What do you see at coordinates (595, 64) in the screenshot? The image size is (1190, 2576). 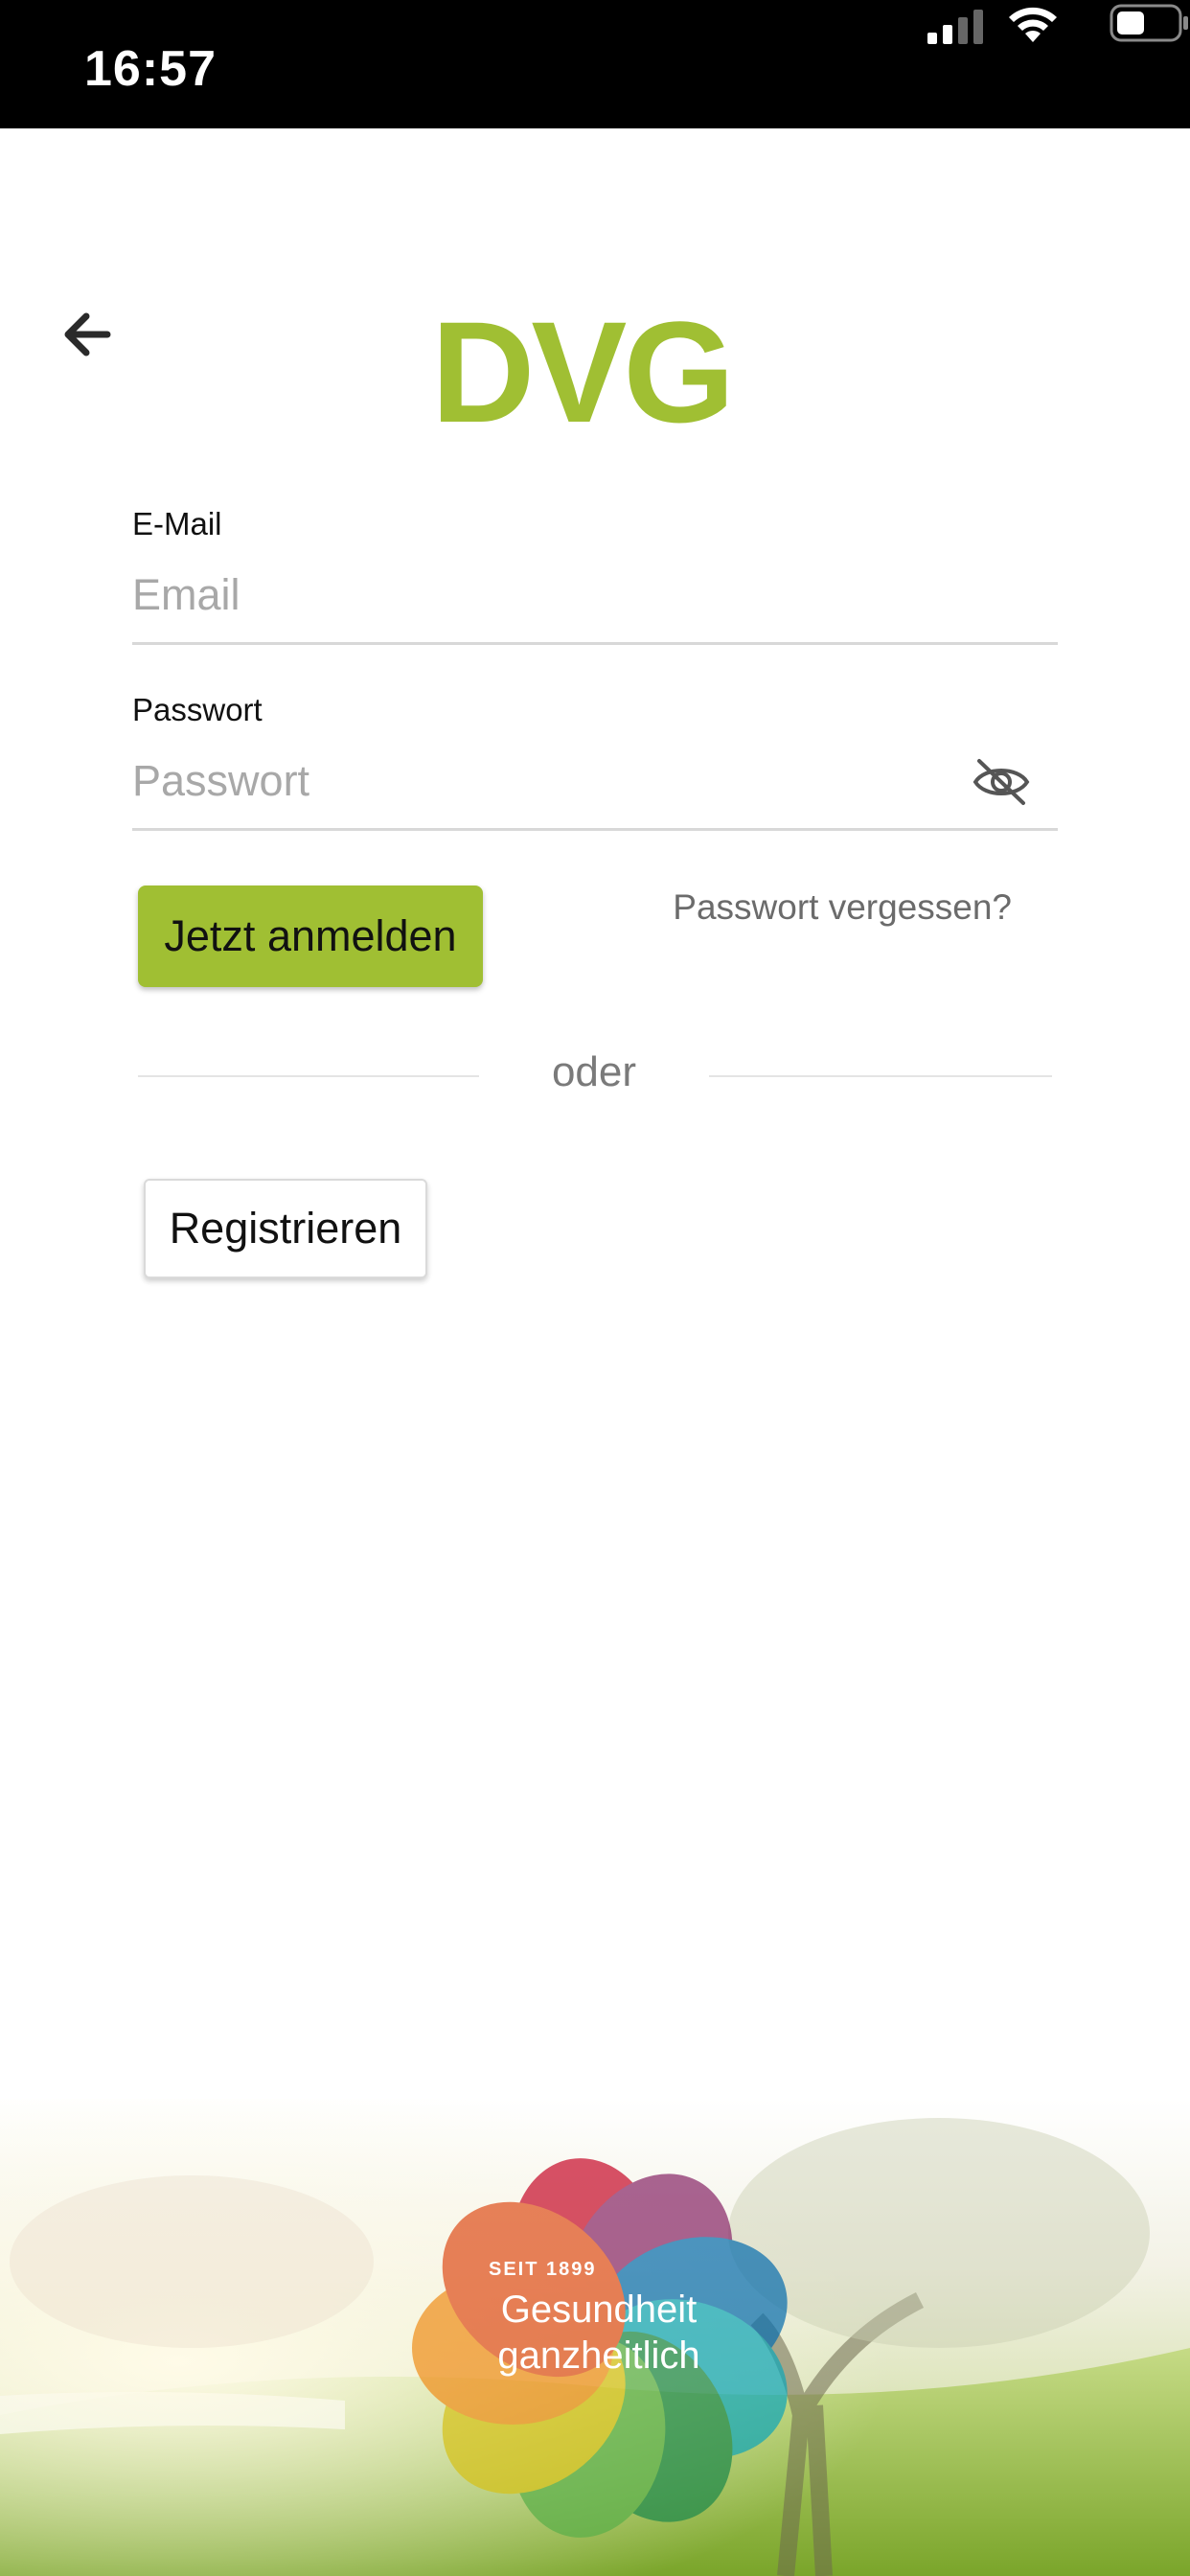 I see `status-bar: 16:57` at bounding box center [595, 64].